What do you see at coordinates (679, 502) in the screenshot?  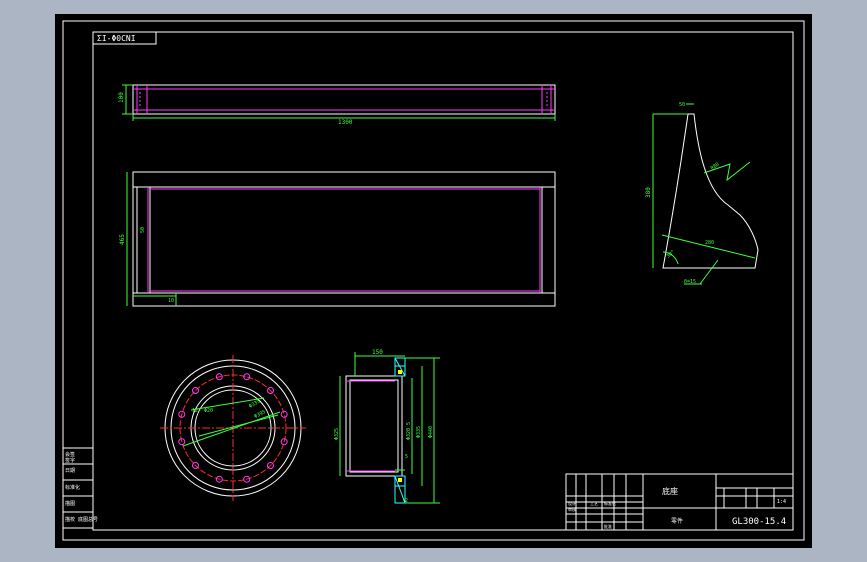 I see `title-block: 底座 零件 GL300-15.4 1:4 设计 审核 工艺 标准化 批准` at bounding box center [679, 502].